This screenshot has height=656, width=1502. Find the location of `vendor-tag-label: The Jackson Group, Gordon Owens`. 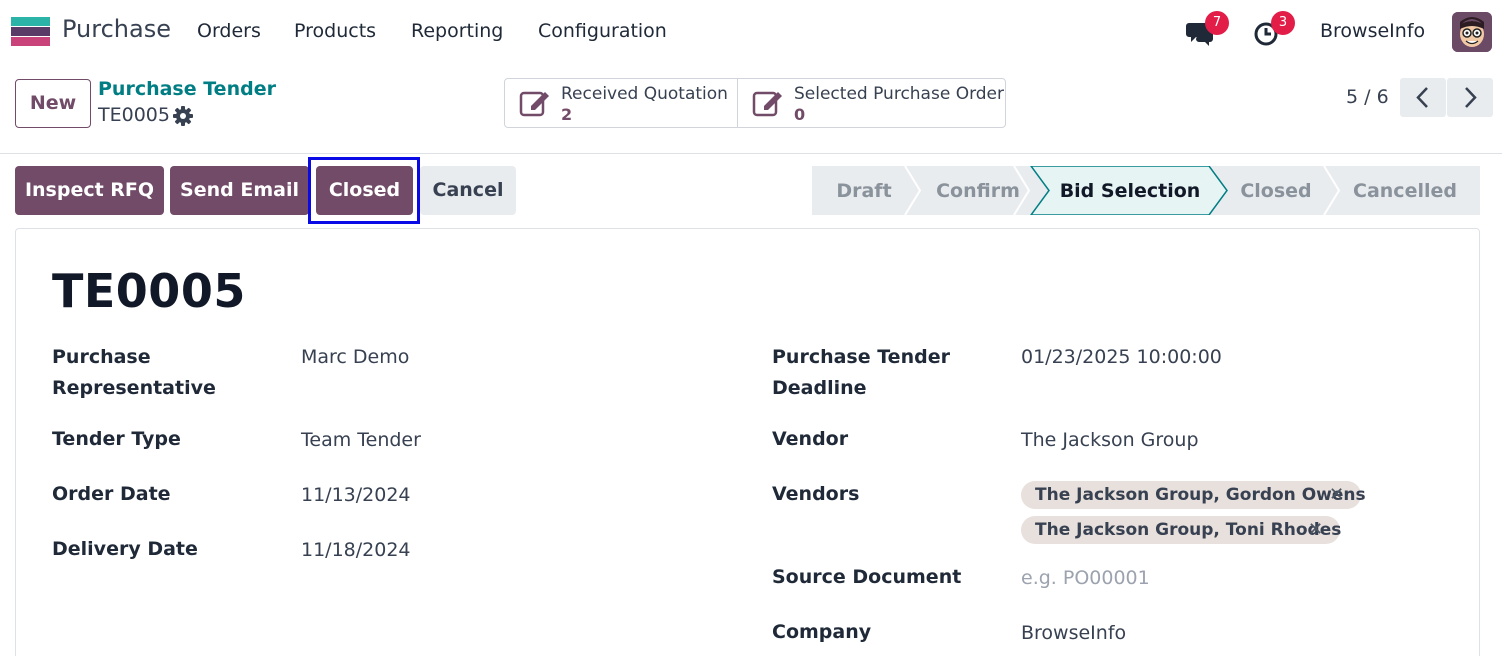

vendor-tag-label: The Jackson Group, Gordon Owens is located at coordinates (1200, 495).